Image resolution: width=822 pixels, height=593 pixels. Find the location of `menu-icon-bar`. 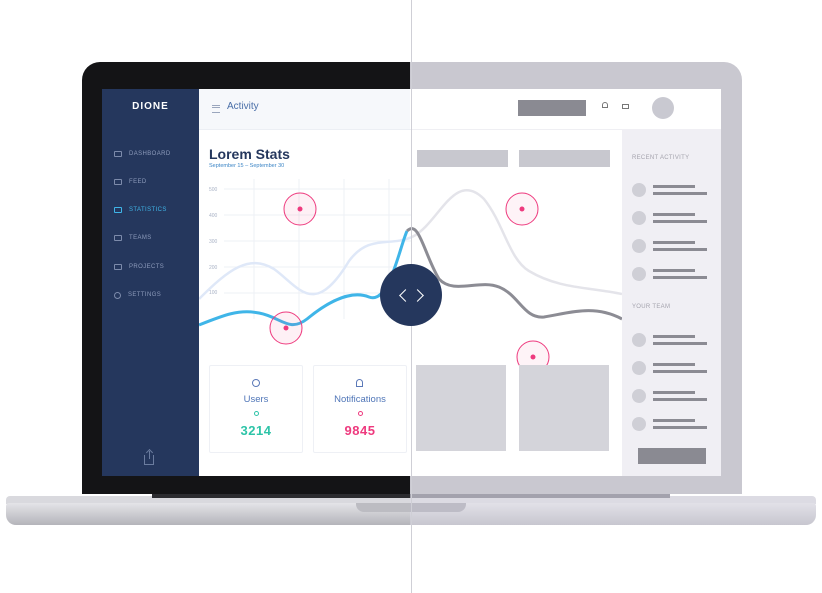

menu-icon-bar is located at coordinates (216, 107).